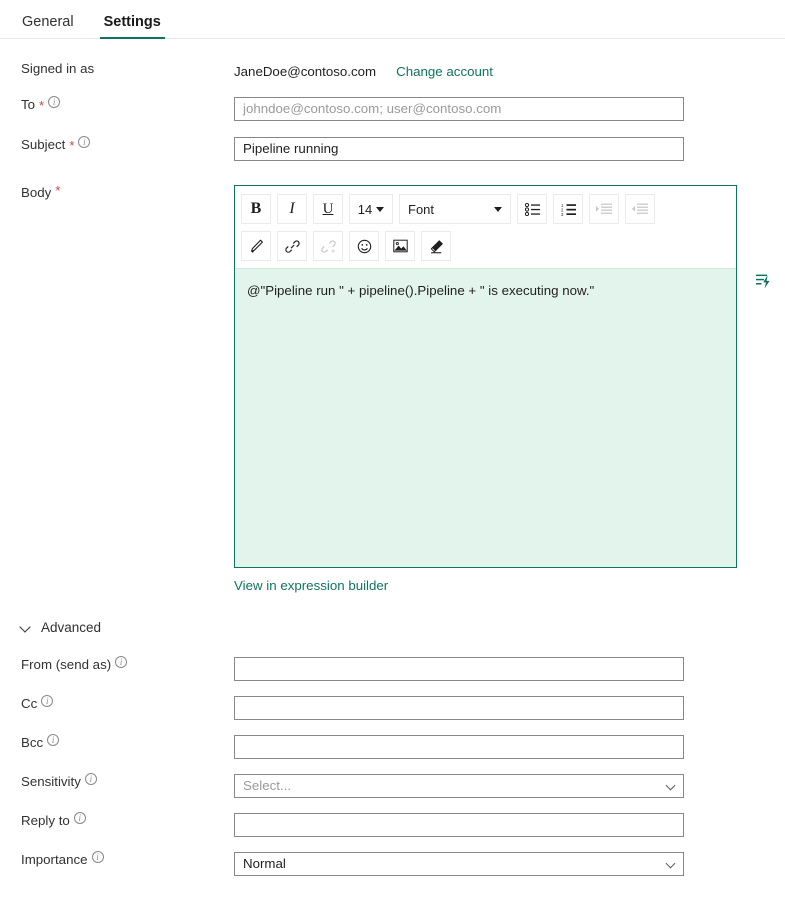 Image resolution: width=785 pixels, height=905 pixels. What do you see at coordinates (459, 747) in the screenshot?
I see `bcc-input` at bounding box center [459, 747].